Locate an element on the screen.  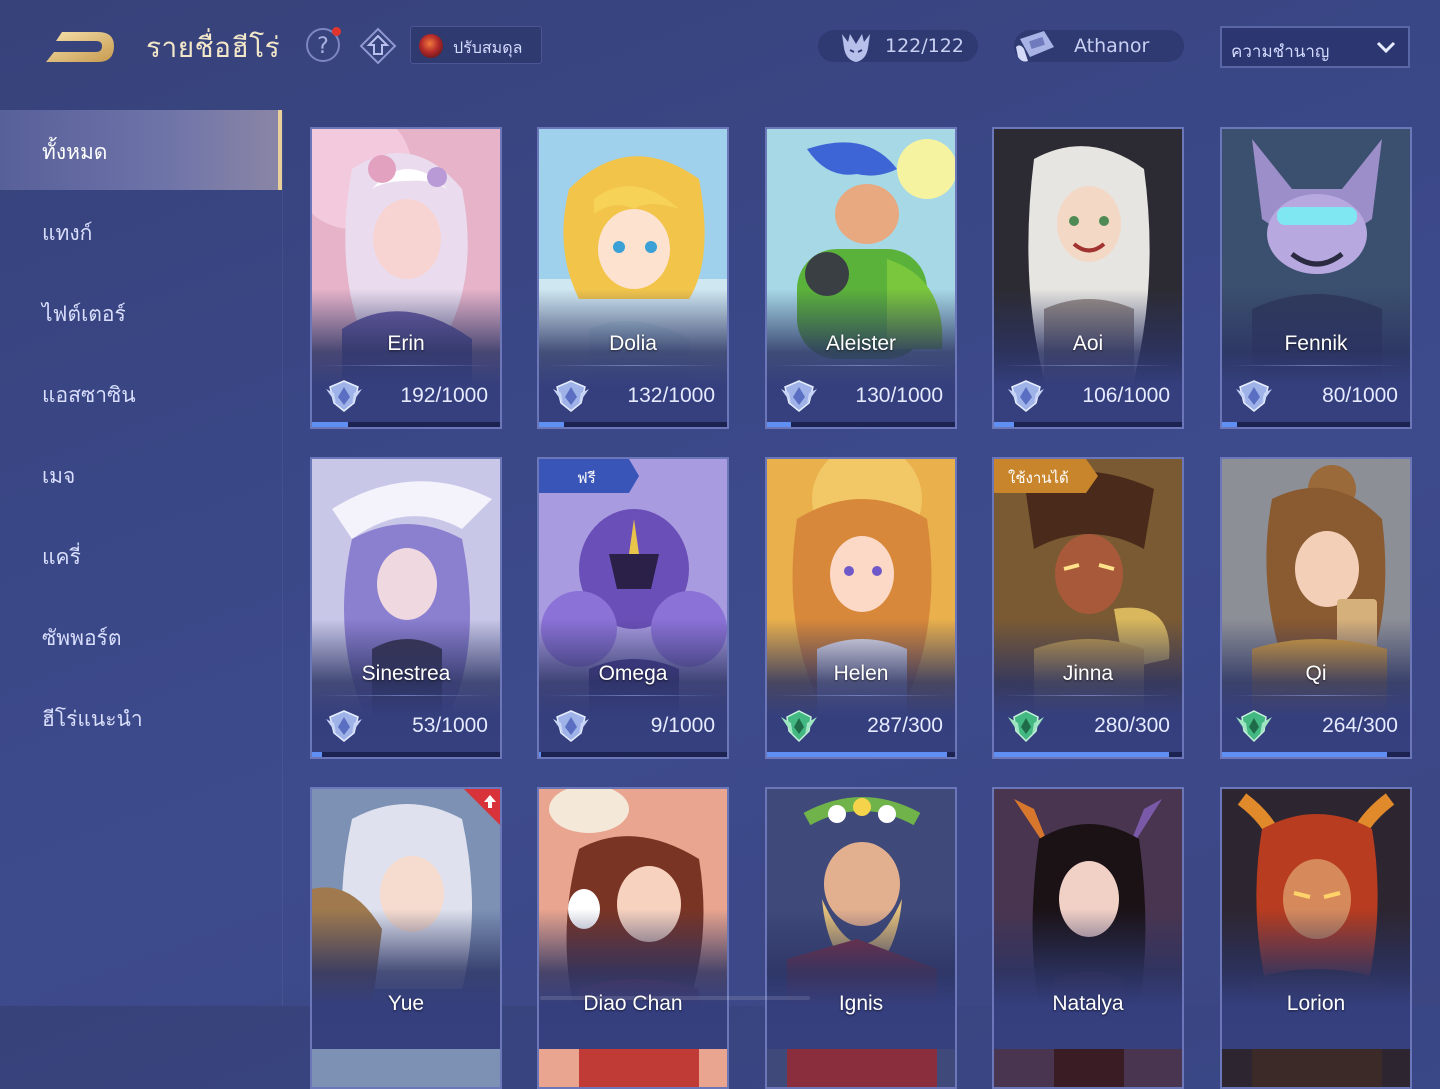
hero-helmet-icon is located at coordinates (856, 48).